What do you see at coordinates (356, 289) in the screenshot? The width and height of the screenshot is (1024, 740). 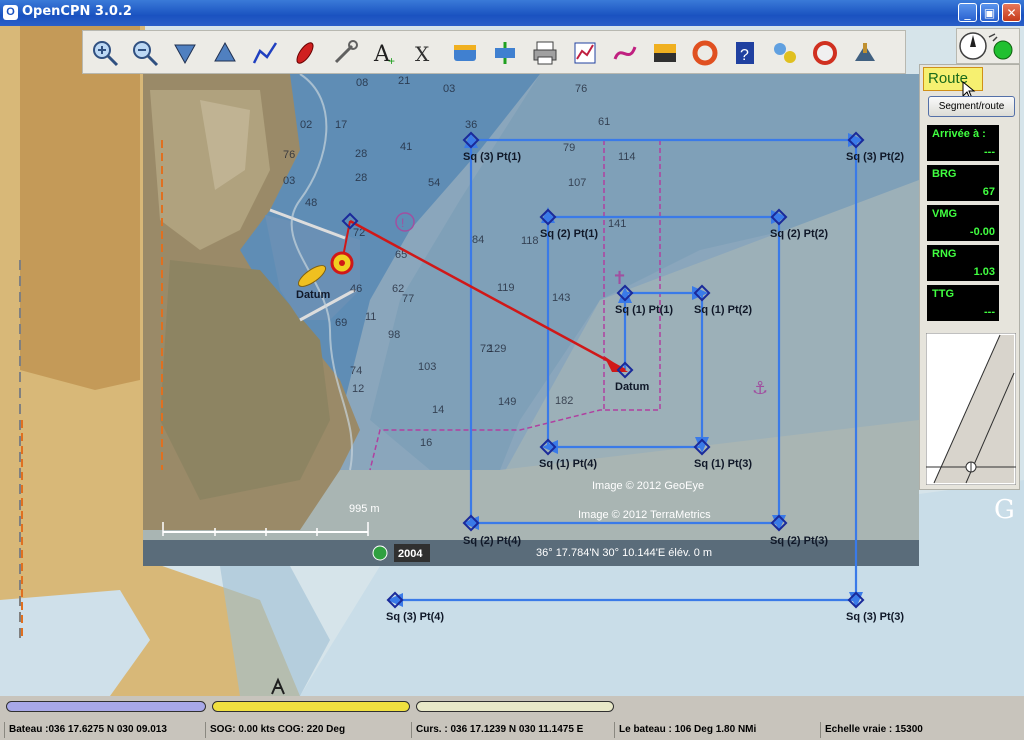 I see `depth-sounding: 46` at bounding box center [356, 289].